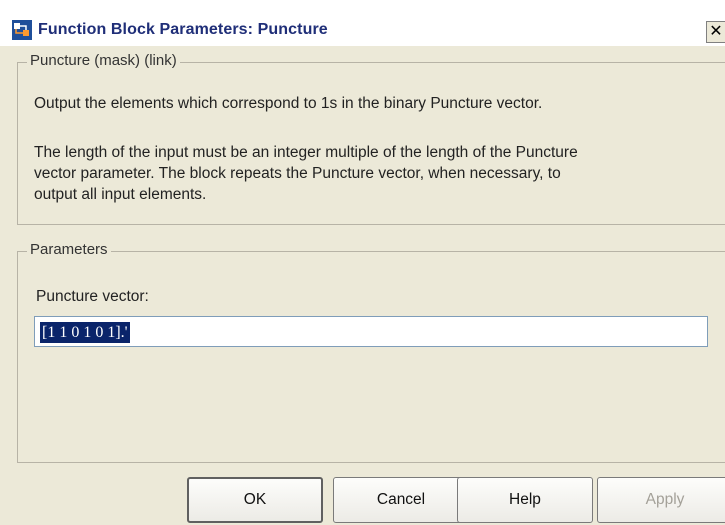 This screenshot has width=725, height=525. I want to click on simulink-block-icon, so click(22, 30).